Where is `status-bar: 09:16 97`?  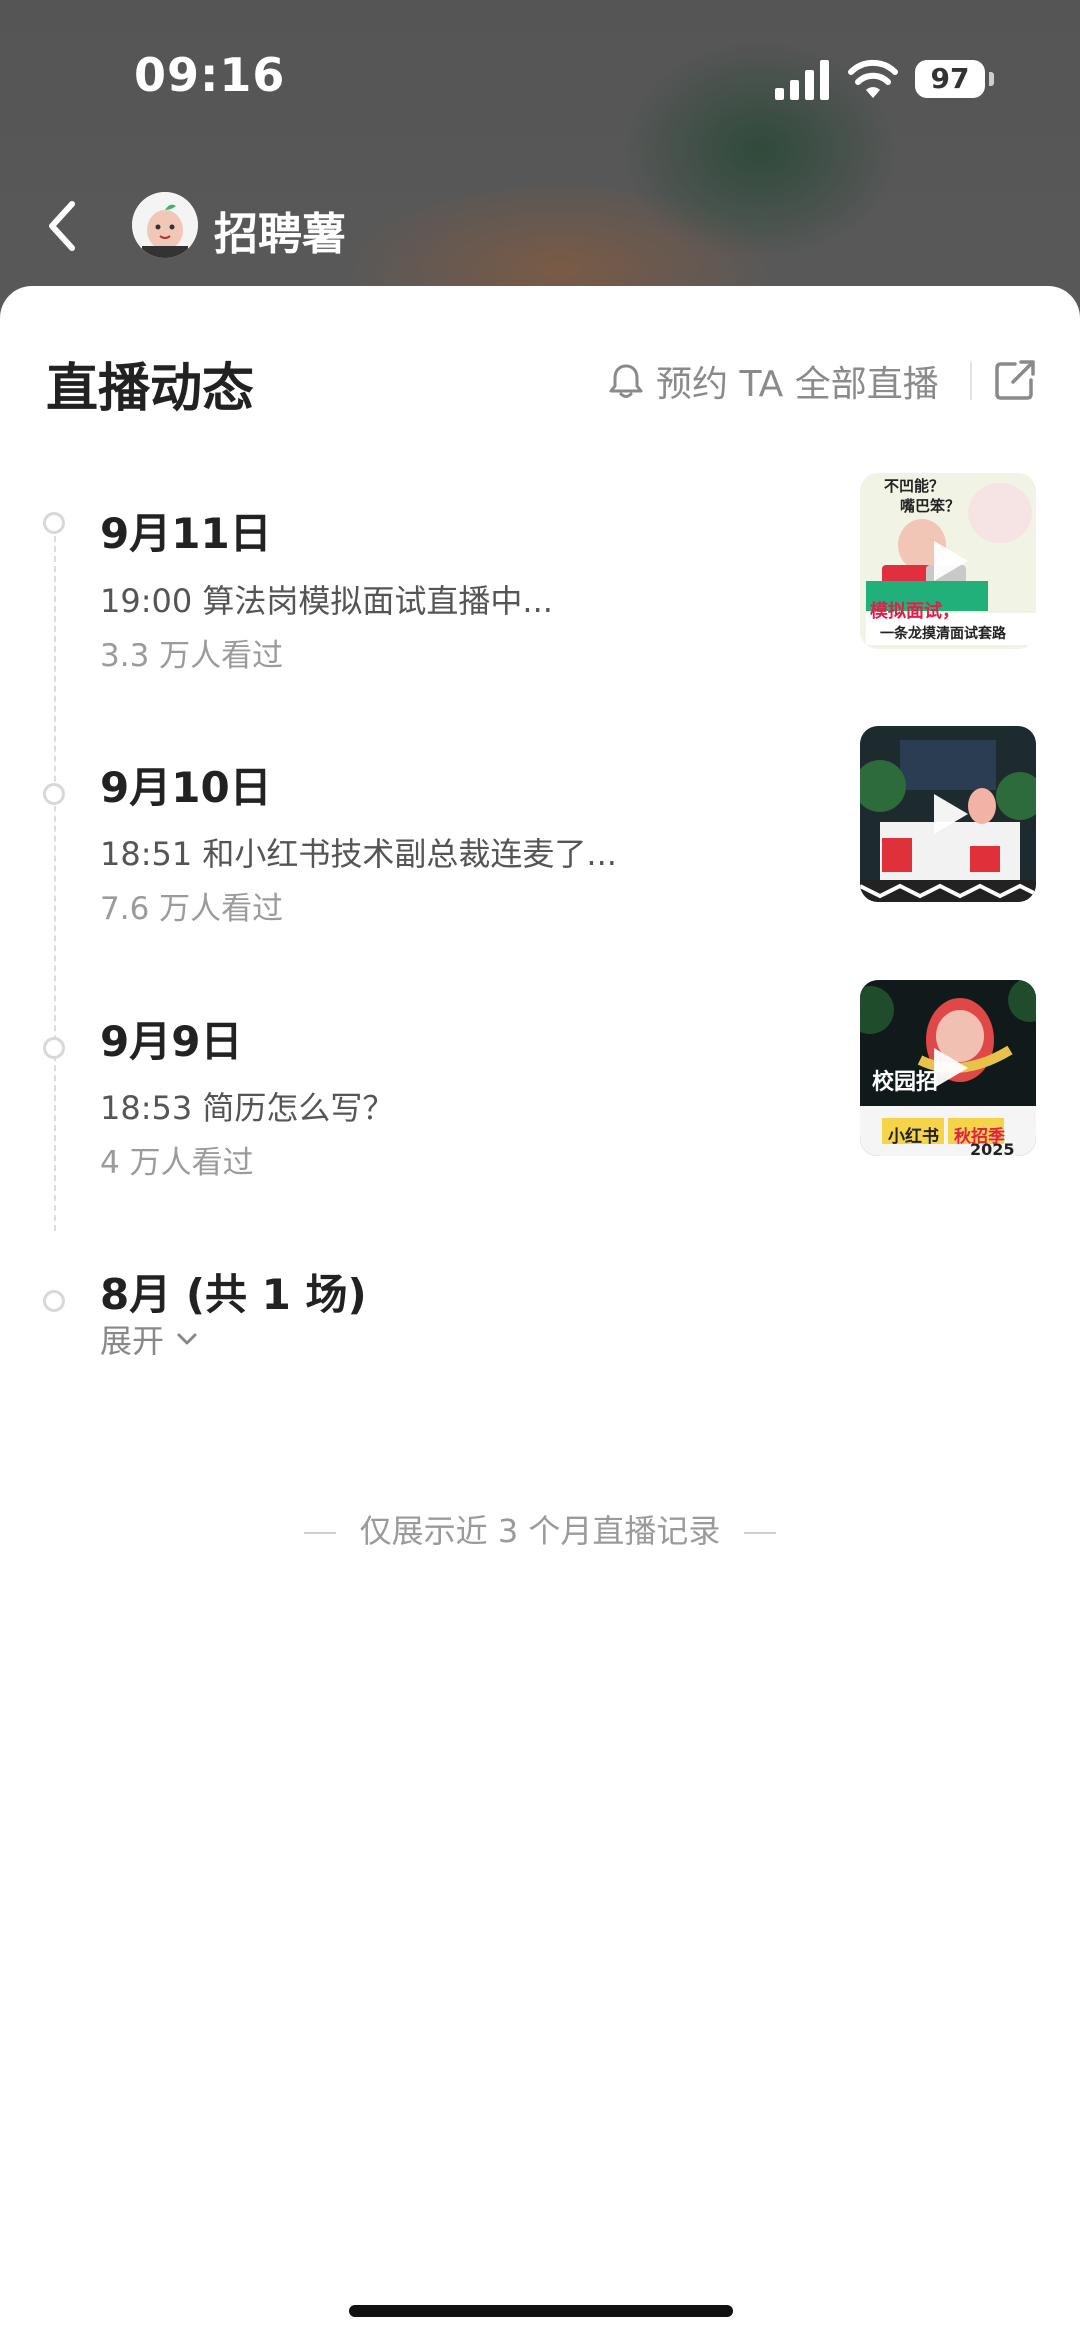 status-bar: 09:16 97 is located at coordinates (540, 75).